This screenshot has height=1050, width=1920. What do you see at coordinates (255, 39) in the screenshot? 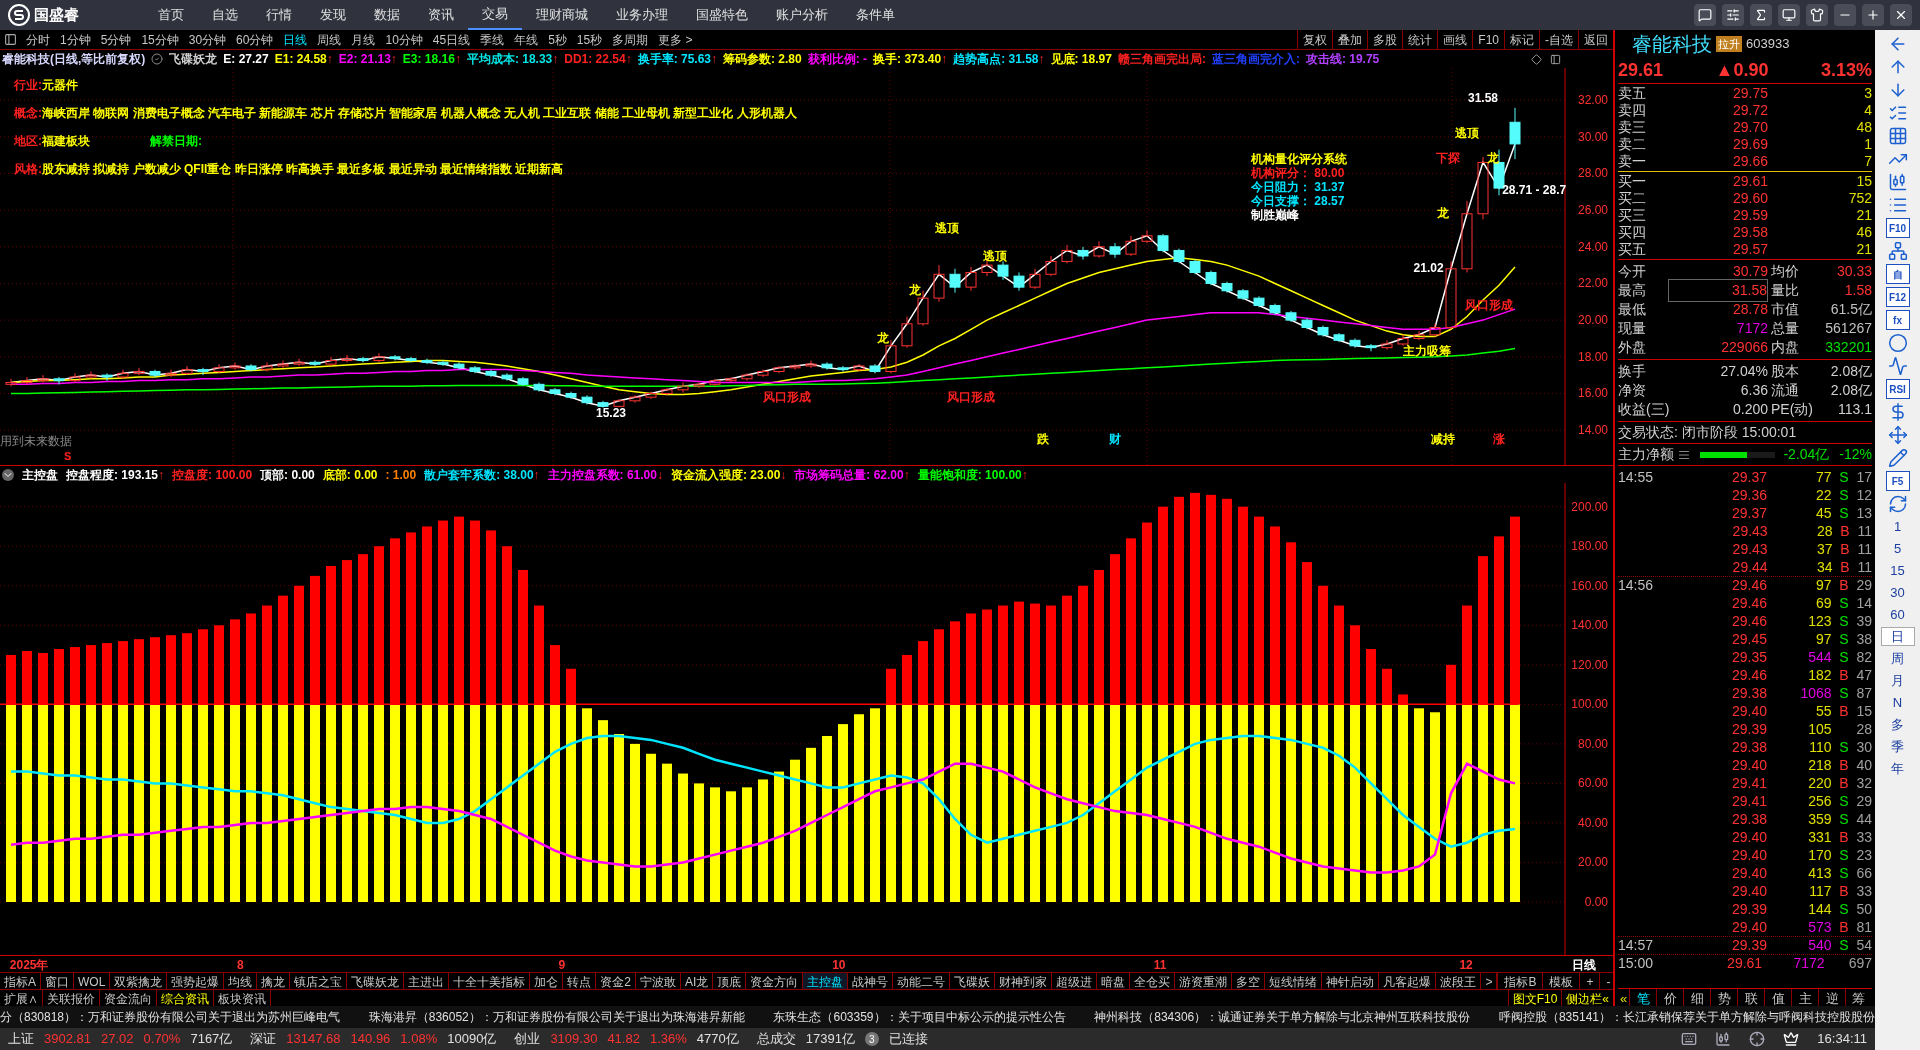
I see `period-tab: 60分钟` at bounding box center [255, 39].